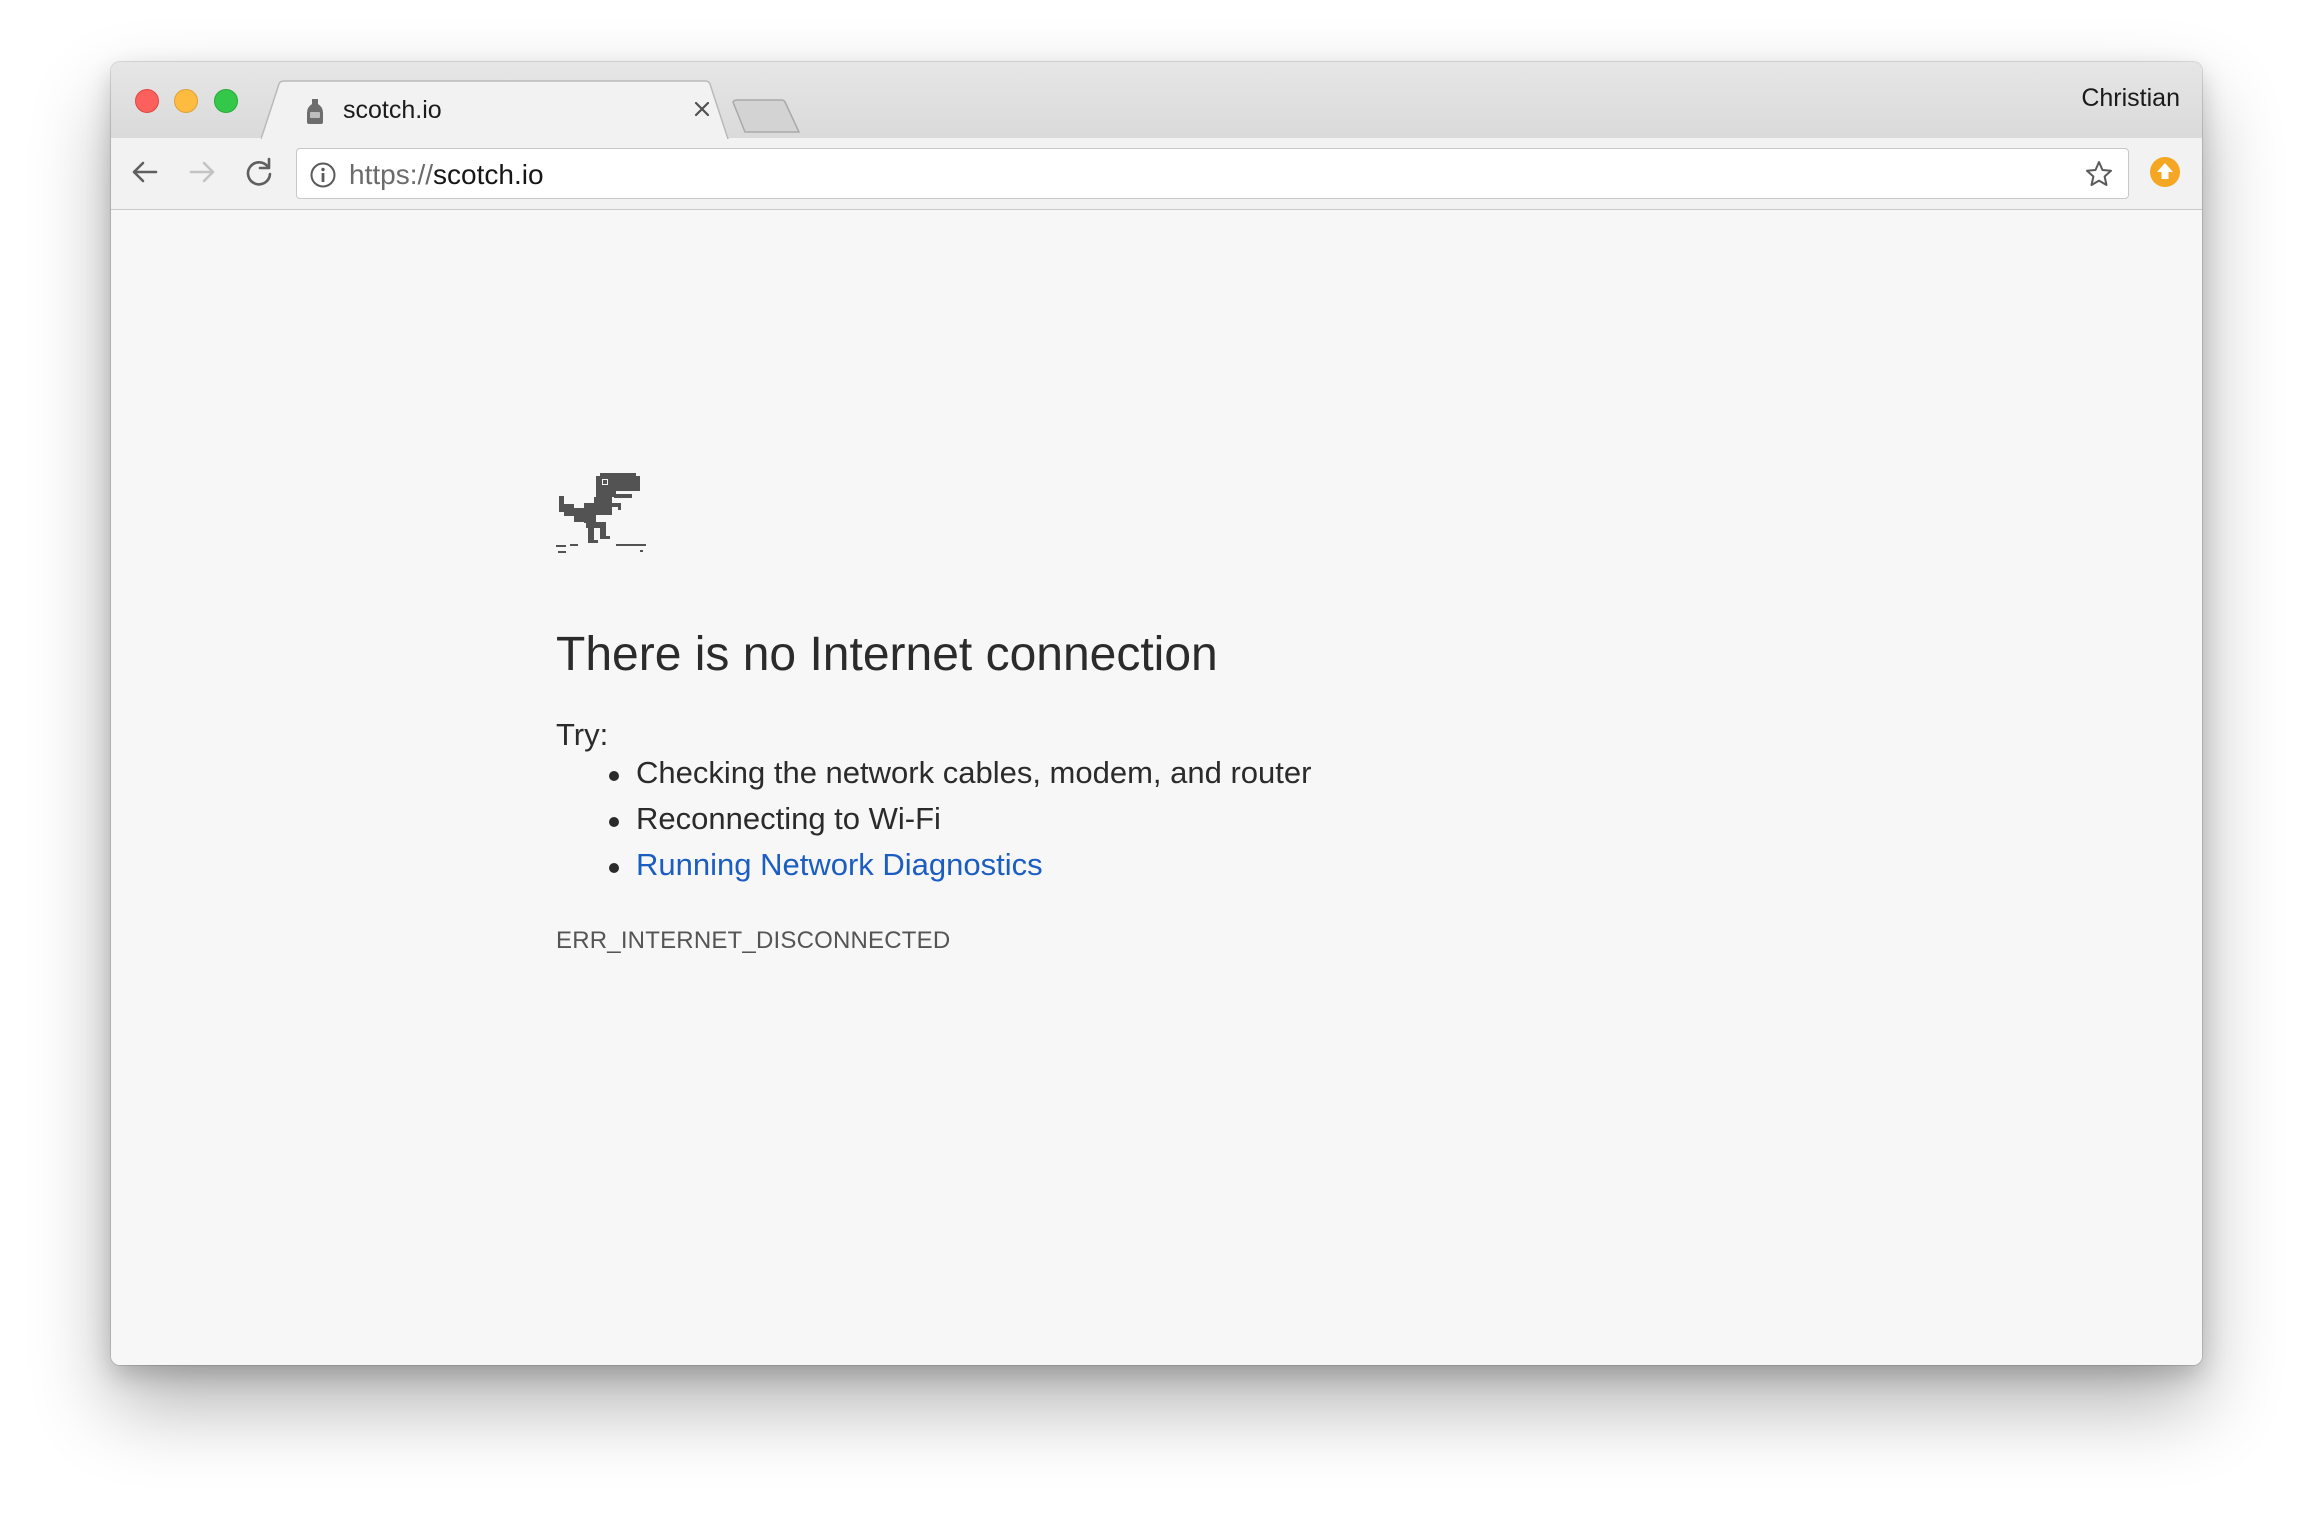 Image resolution: width=2314 pixels, height=1526 pixels. What do you see at coordinates (1212, 173) in the screenshot?
I see `address-bar: https://scotch.io` at bounding box center [1212, 173].